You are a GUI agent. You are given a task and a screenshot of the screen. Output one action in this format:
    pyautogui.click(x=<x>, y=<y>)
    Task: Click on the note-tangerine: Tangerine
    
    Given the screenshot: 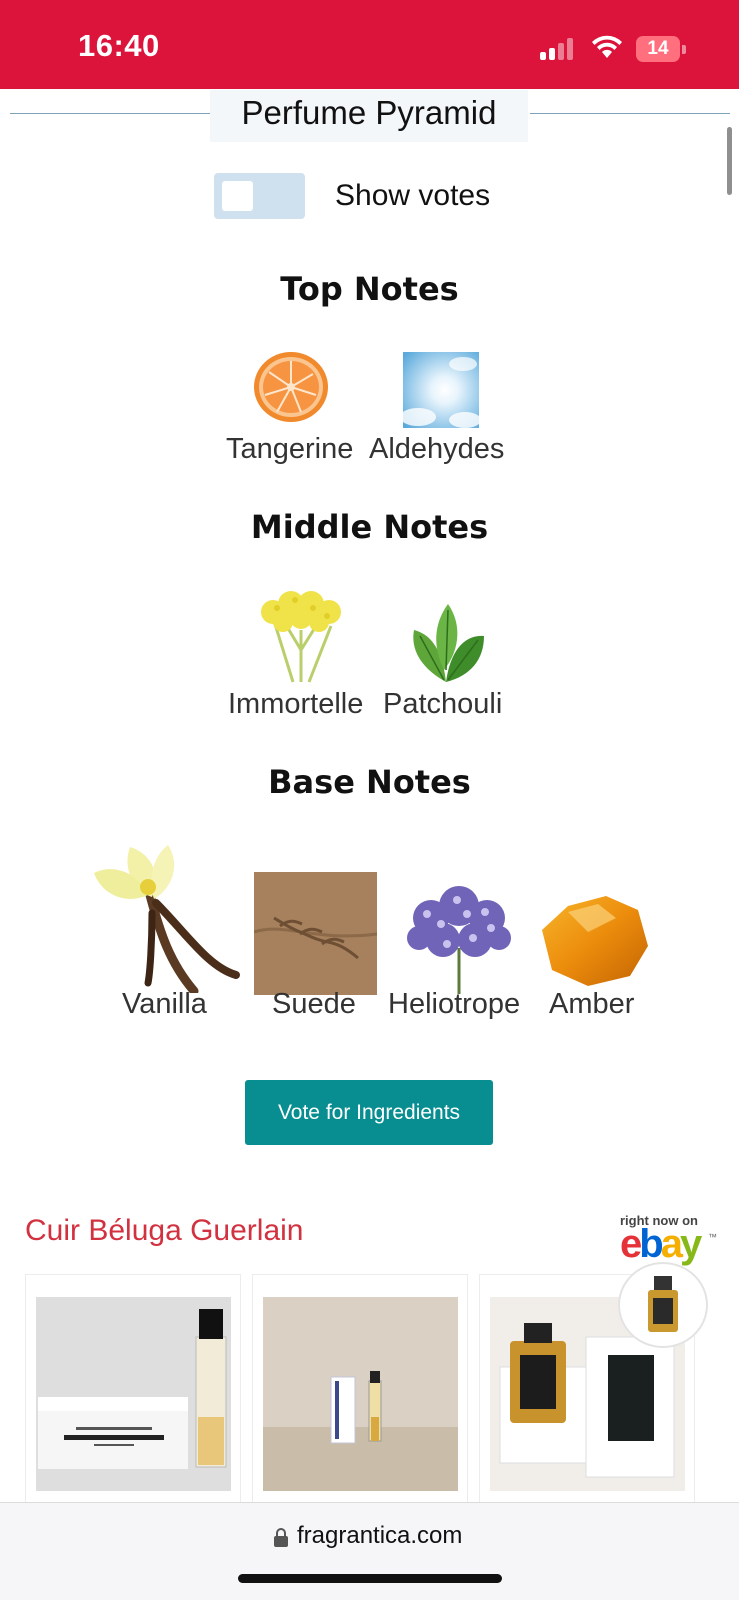 What is the action you would take?
    pyautogui.click(x=289, y=449)
    